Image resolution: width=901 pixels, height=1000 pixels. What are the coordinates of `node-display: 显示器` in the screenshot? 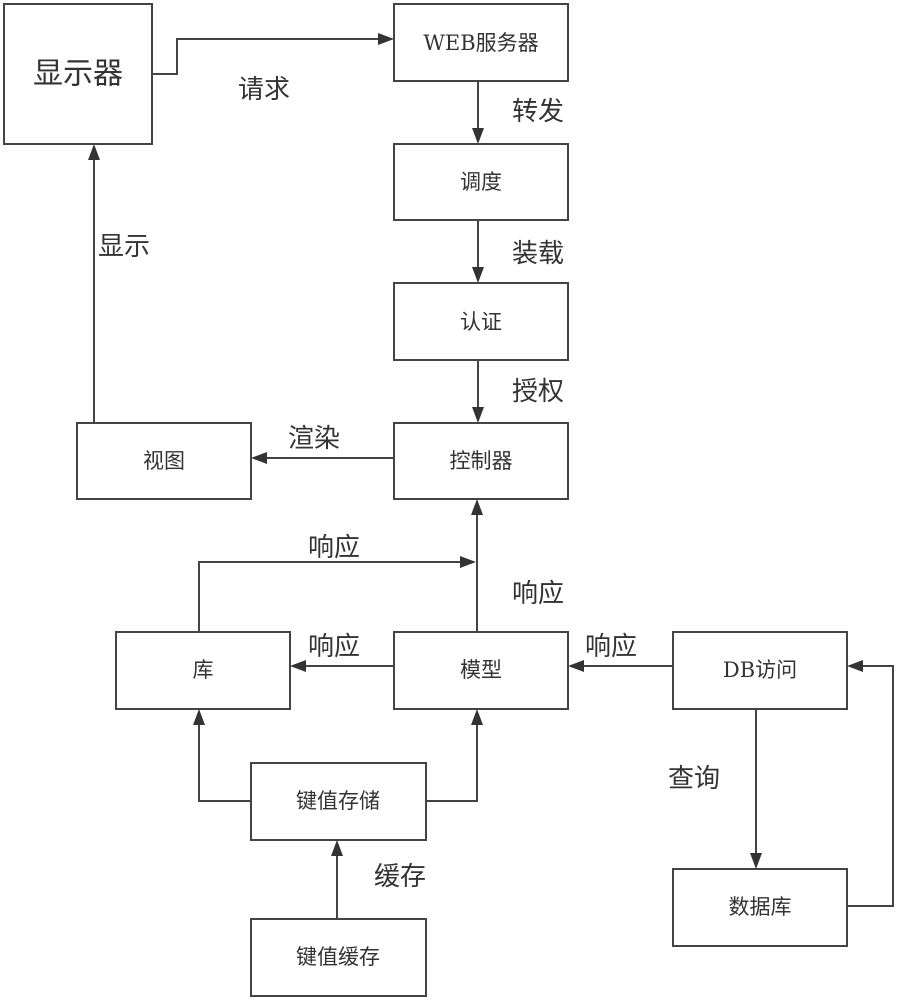 It's located at (78, 74).